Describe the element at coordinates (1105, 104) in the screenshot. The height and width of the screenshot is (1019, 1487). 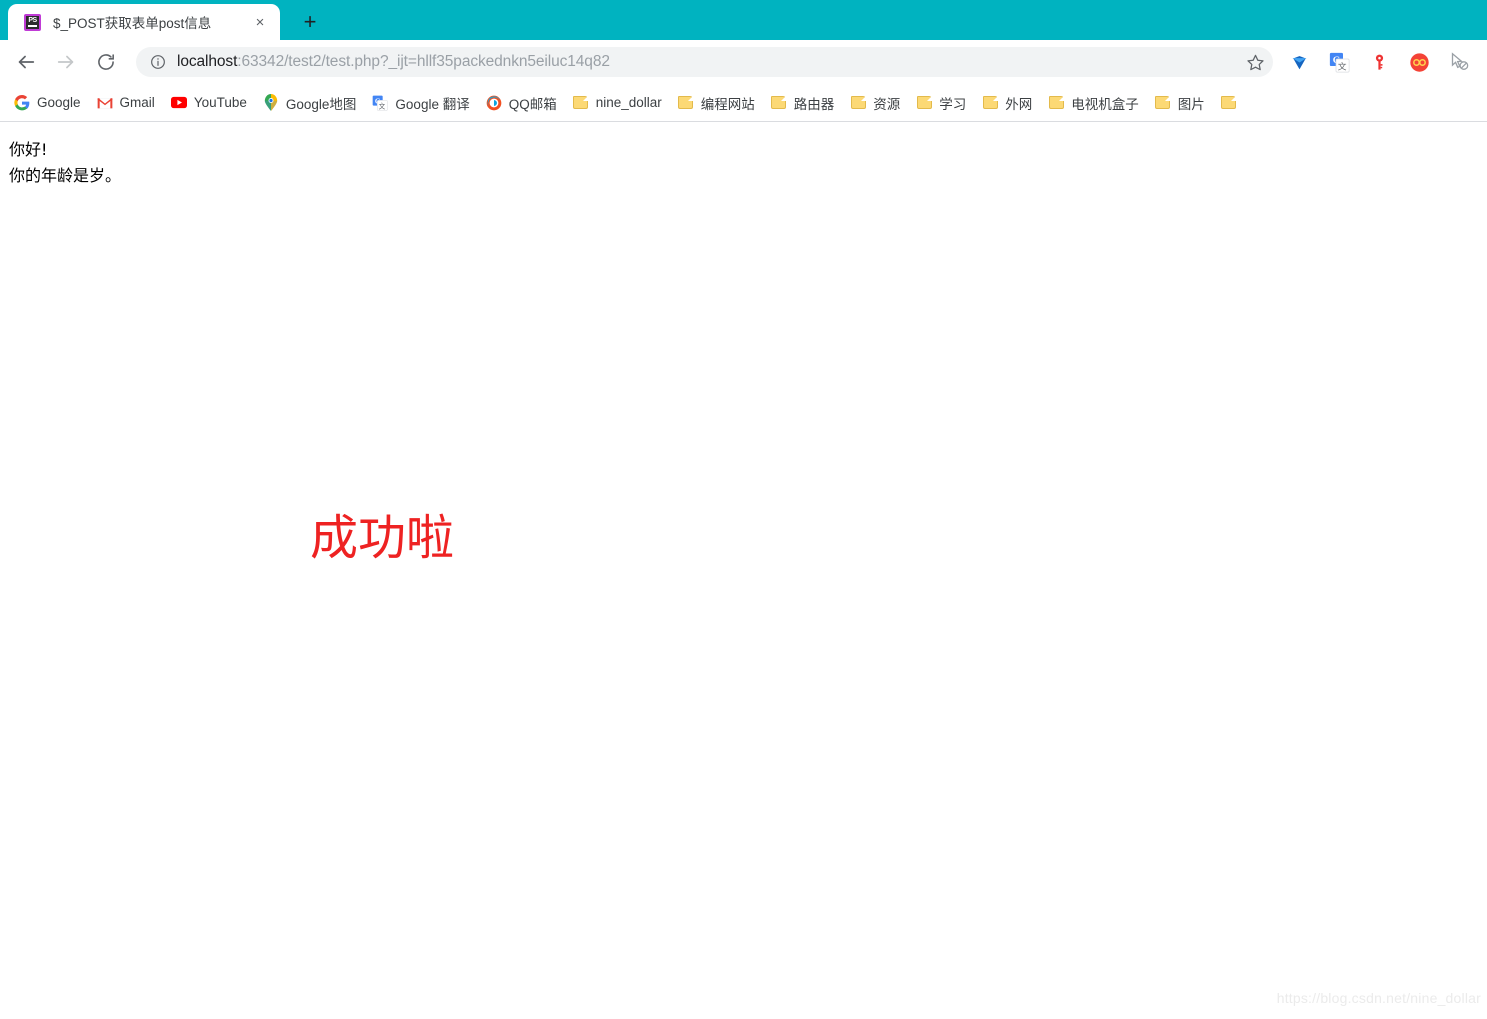
I see `bookmark-label: 电视机盒子` at that location.